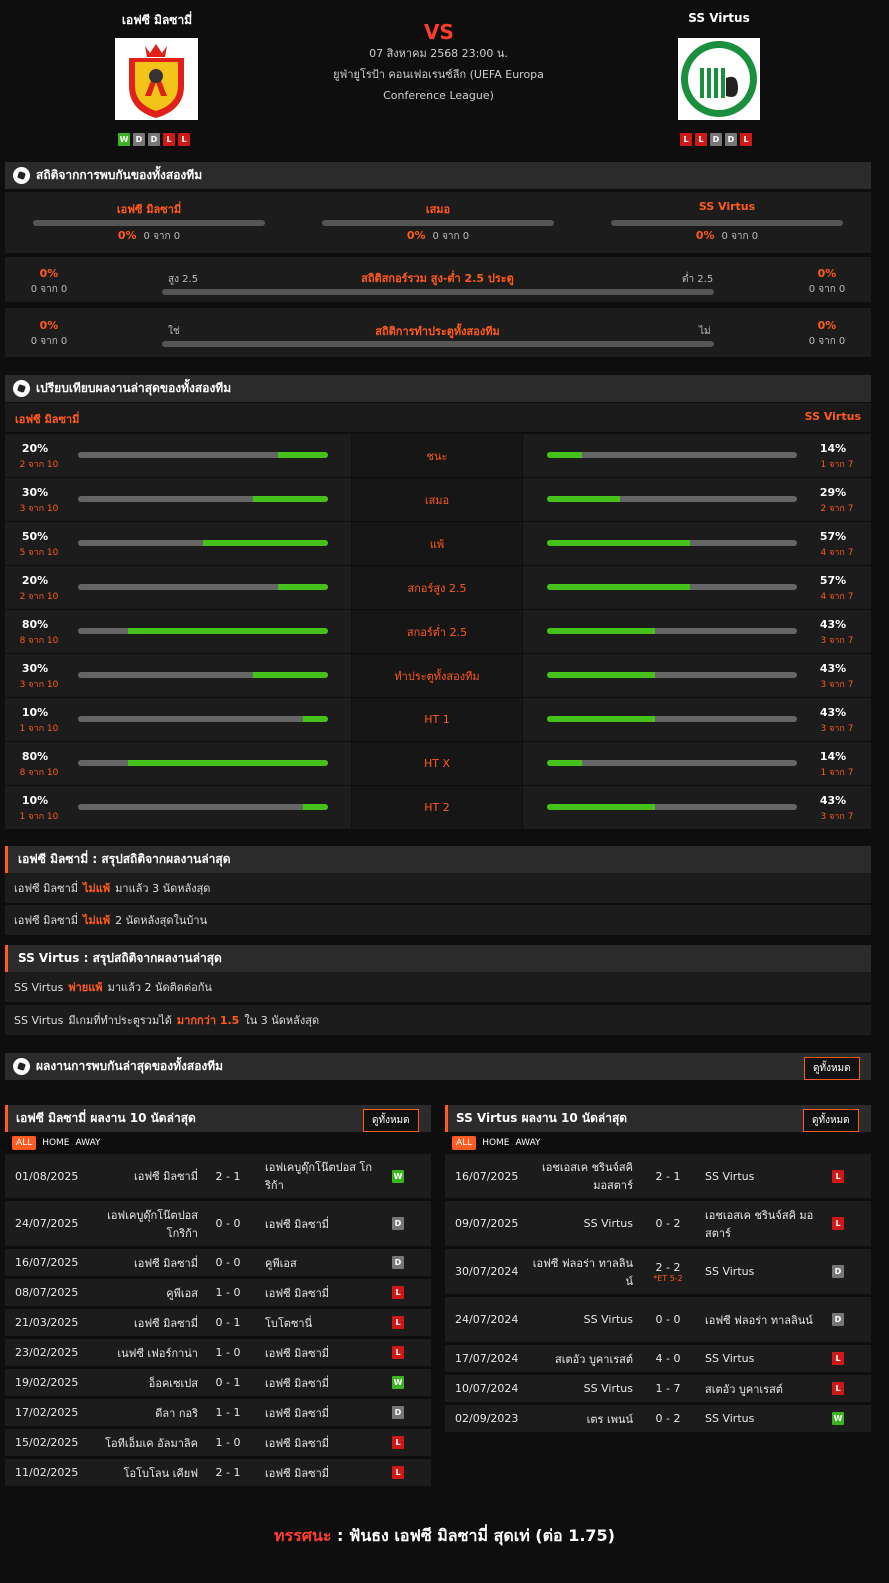 This screenshot has height=1583, width=889. Describe the element at coordinates (146, 1292) in the screenshot. I see `match-home-team: คูพีเอส` at that location.